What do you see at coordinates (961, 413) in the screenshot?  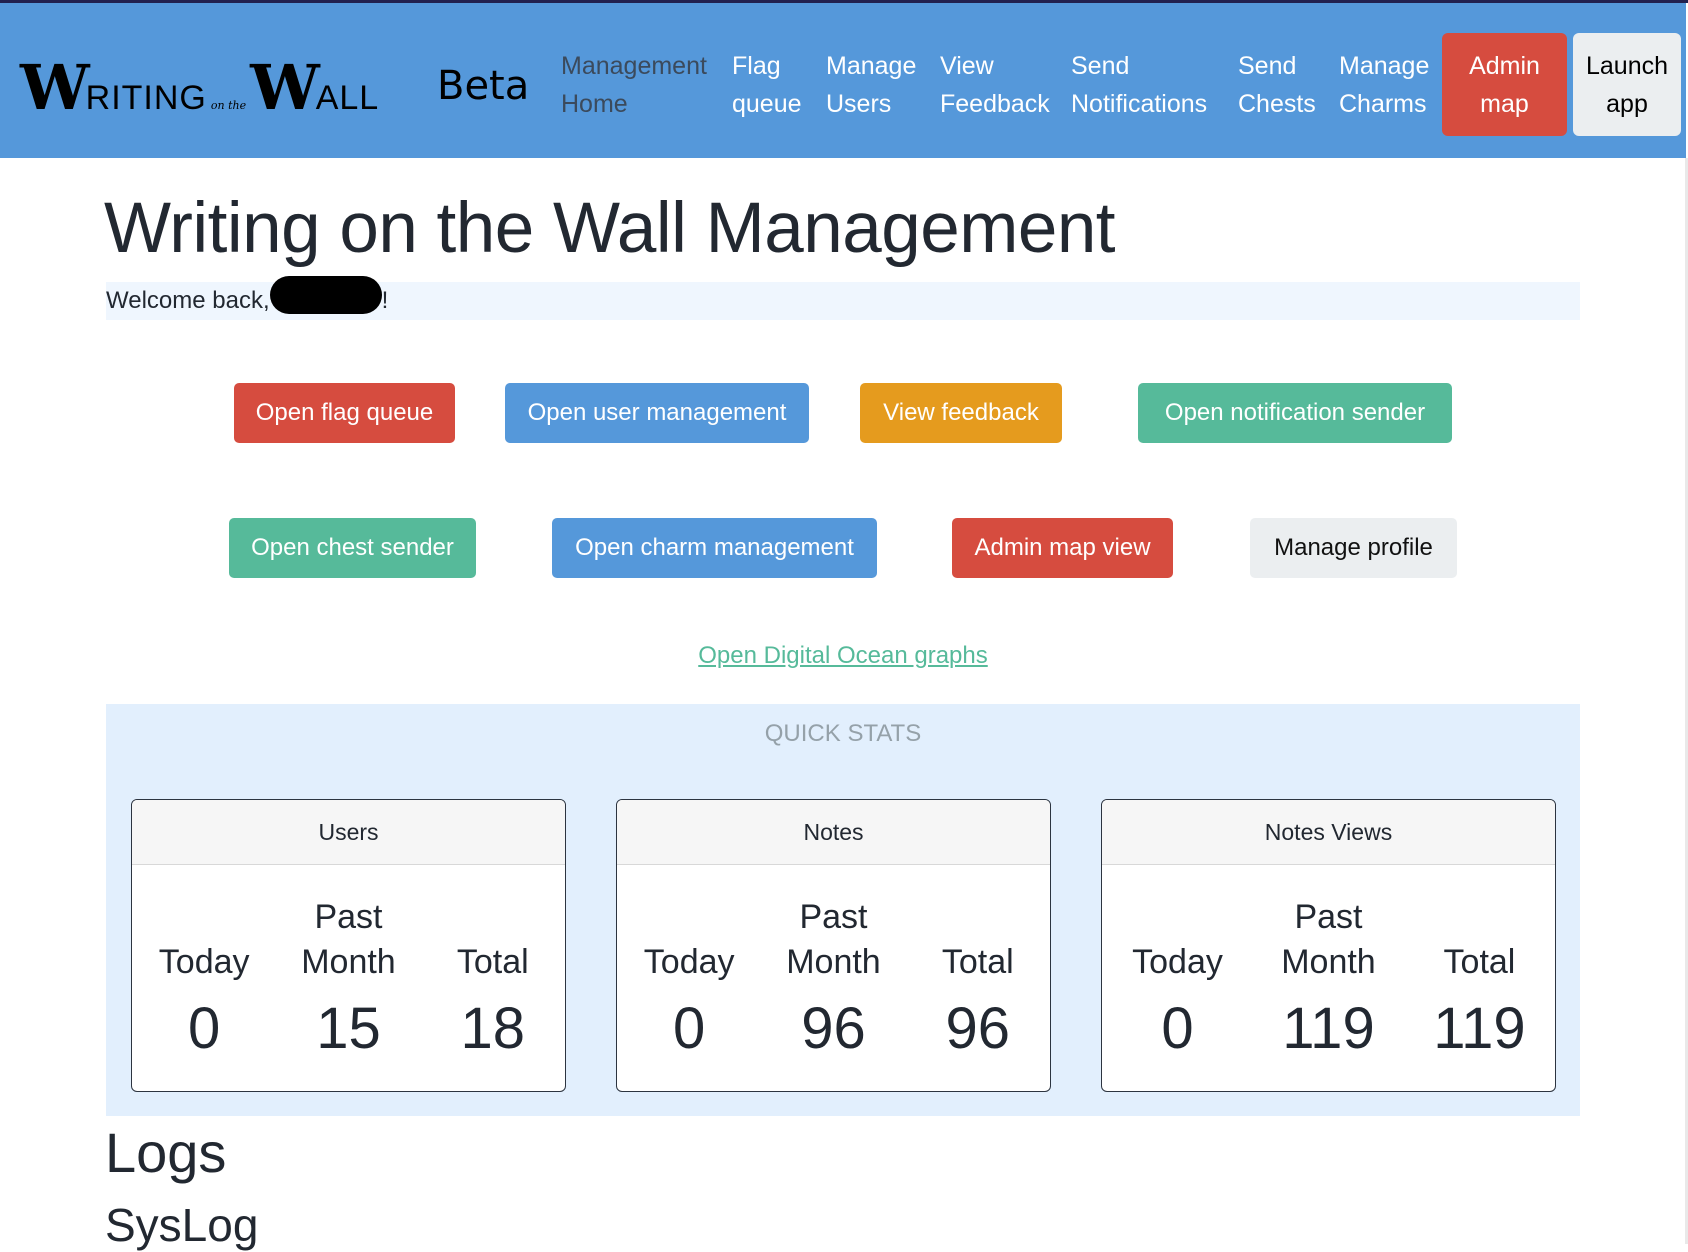 I see `view-feedback-button: View feedback` at bounding box center [961, 413].